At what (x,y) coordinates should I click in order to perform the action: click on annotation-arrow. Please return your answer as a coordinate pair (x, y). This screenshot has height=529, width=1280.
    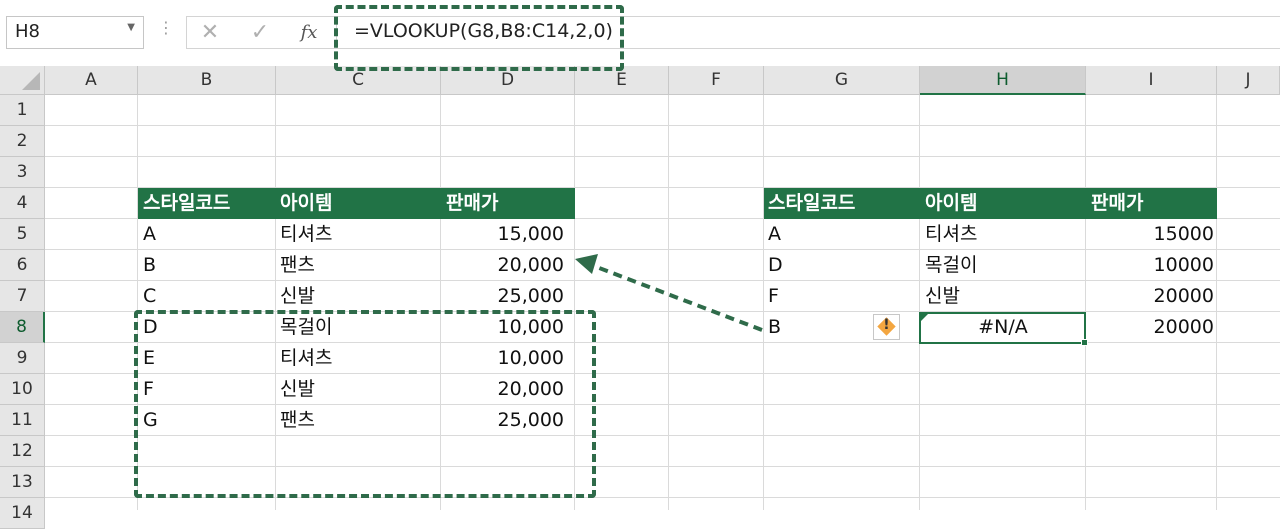
    Looking at the image, I should click on (669, 293).